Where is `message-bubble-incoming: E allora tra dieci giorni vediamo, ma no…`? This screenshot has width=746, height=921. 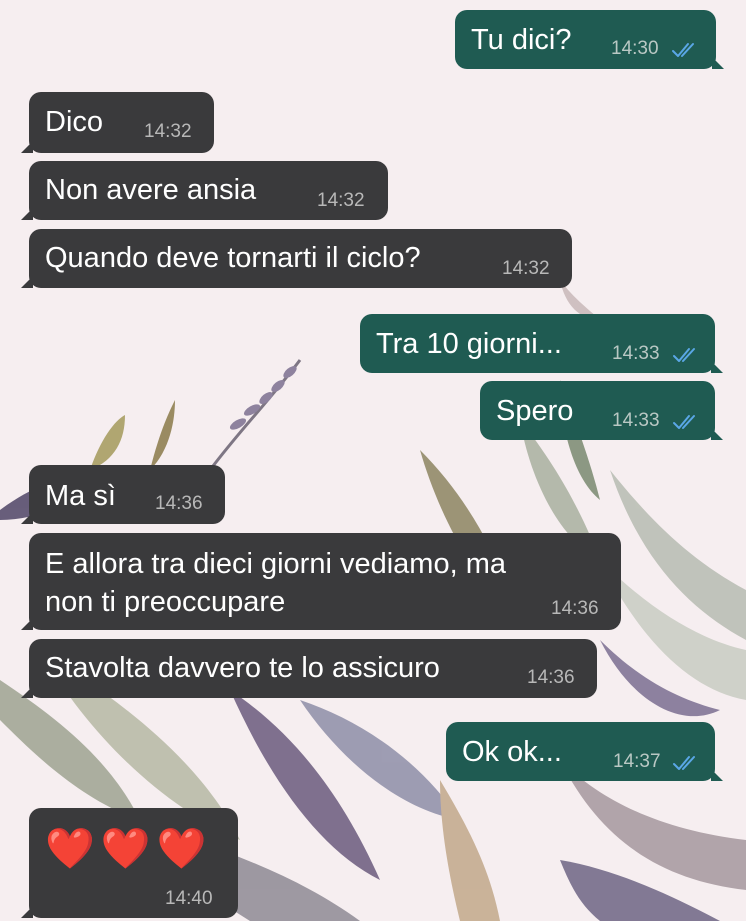
message-bubble-incoming: E allora tra dieci giorni vediamo, ma no… is located at coordinates (321, 581).